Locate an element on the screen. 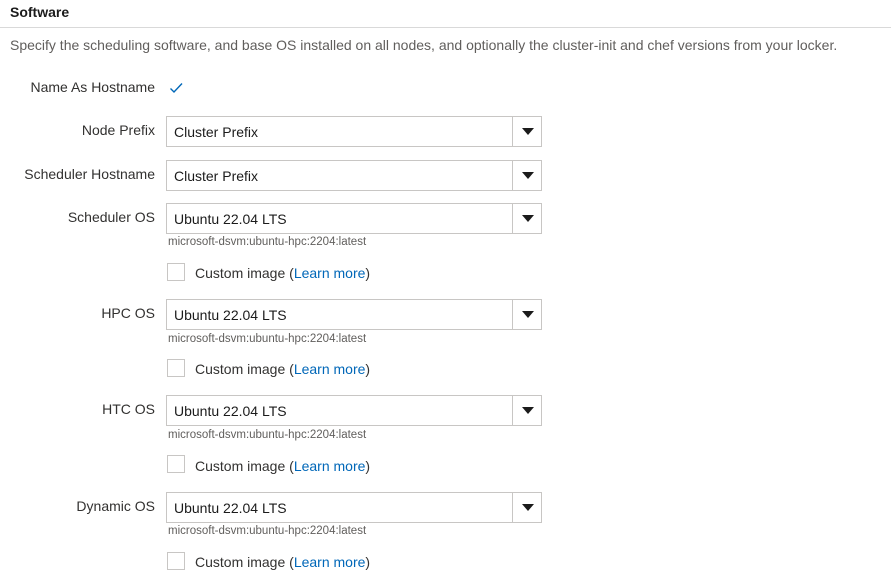 This screenshot has width=891, height=581. htc-os-custom-image-label: Custom image (Learn more) is located at coordinates (282, 466).